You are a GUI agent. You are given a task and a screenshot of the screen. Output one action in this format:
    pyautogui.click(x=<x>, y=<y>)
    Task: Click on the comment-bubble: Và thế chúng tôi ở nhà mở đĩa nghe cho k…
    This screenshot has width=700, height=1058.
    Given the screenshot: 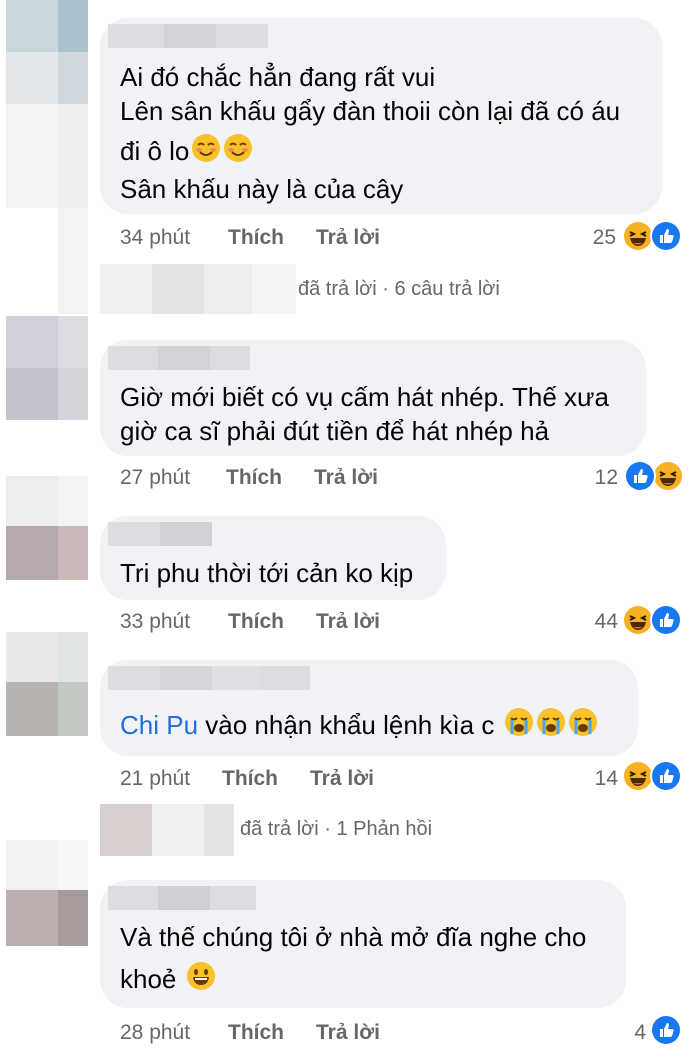 What is the action you would take?
    pyautogui.click(x=363, y=944)
    